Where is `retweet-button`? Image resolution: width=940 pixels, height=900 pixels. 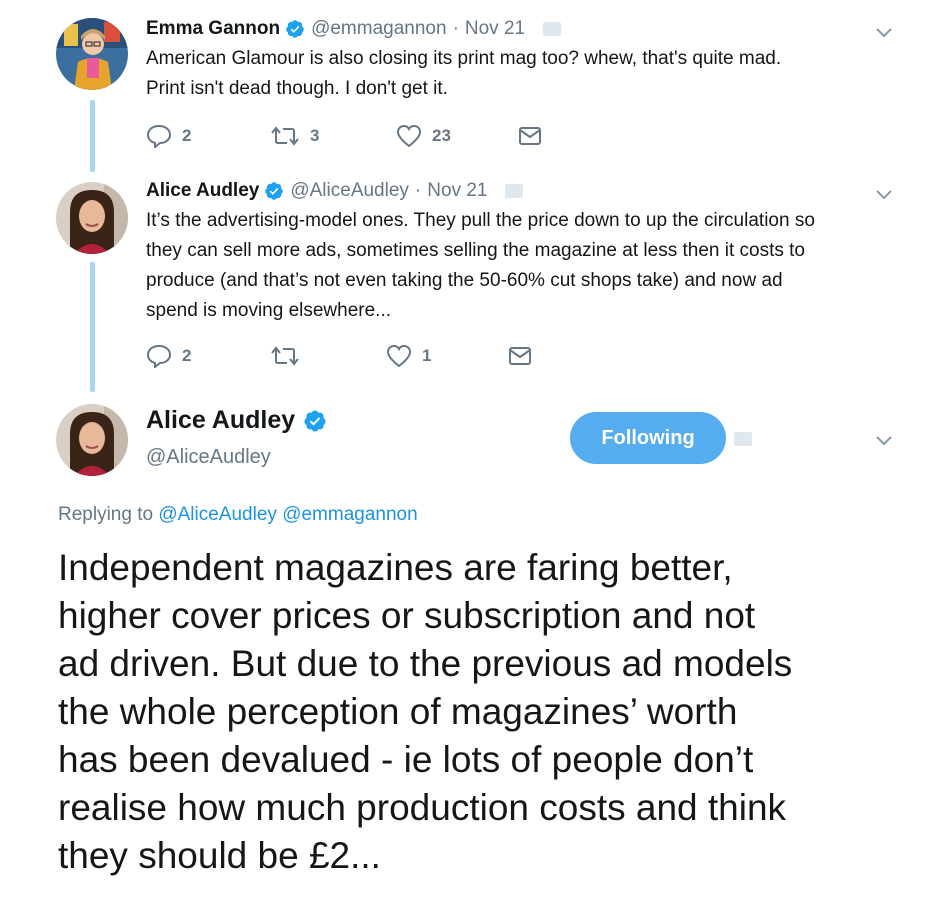
retweet-button is located at coordinates (328, 356).